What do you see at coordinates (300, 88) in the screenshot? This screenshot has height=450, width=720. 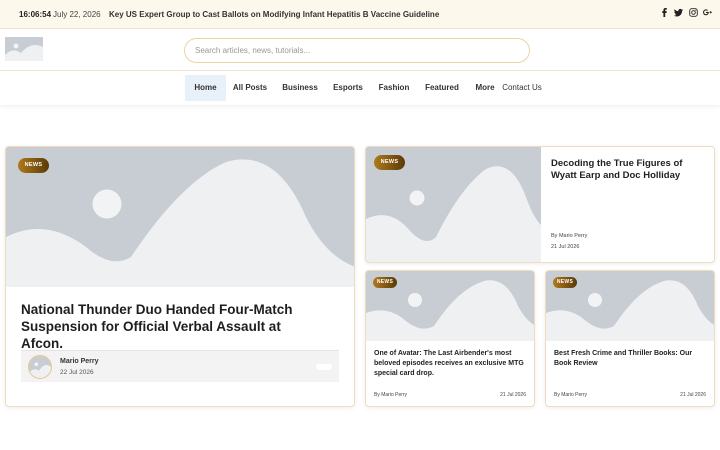 I see `nav-item-business: Business` at bounding box center [300, 88].